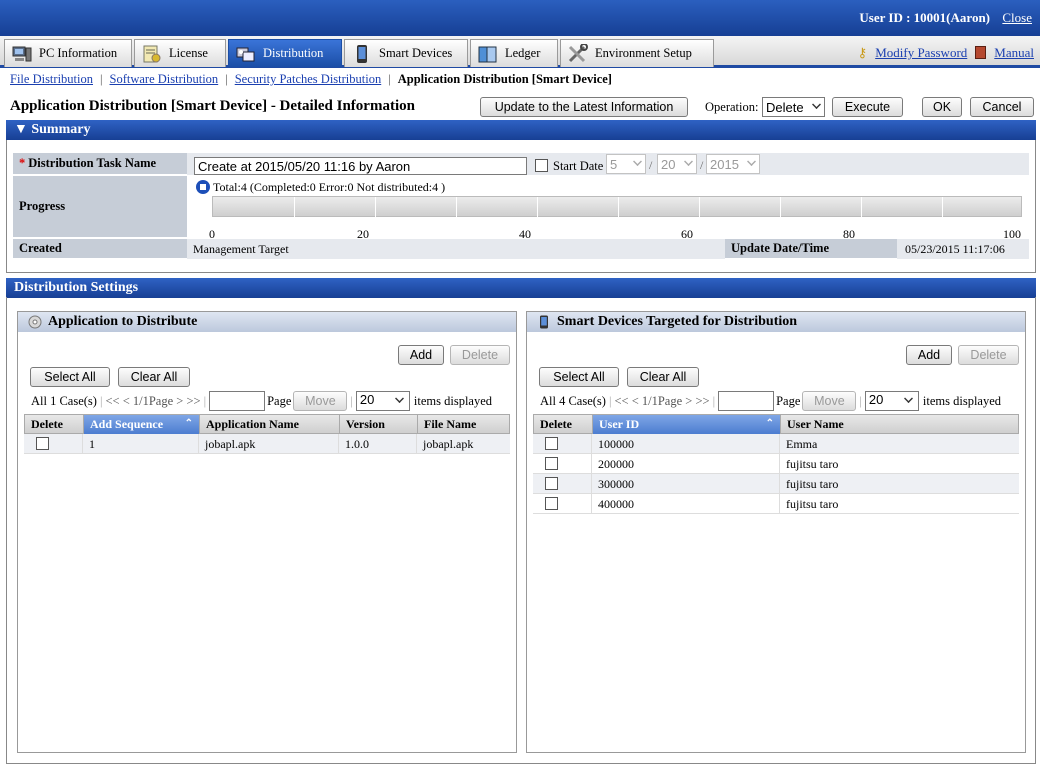 This screenshot has height=768, width=1040. What do you see at coordinates (1017, 18) in the screenshot?
I see `close-link: Close` at bounding box center [1017, 18].